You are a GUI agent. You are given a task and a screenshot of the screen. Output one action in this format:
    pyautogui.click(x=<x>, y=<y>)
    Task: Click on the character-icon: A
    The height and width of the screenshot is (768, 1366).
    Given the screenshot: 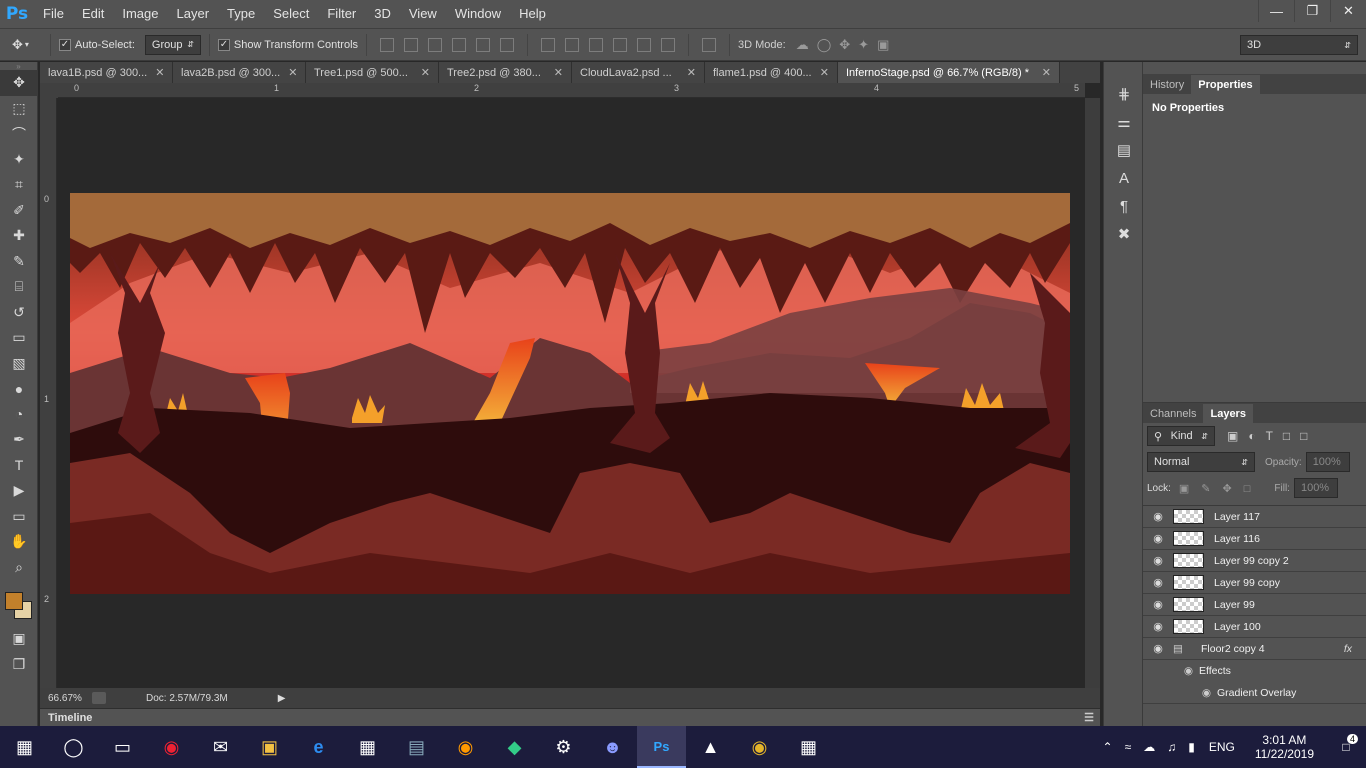 What is the action you would take?
    pyautogui.click(x=1124, y=178)
    